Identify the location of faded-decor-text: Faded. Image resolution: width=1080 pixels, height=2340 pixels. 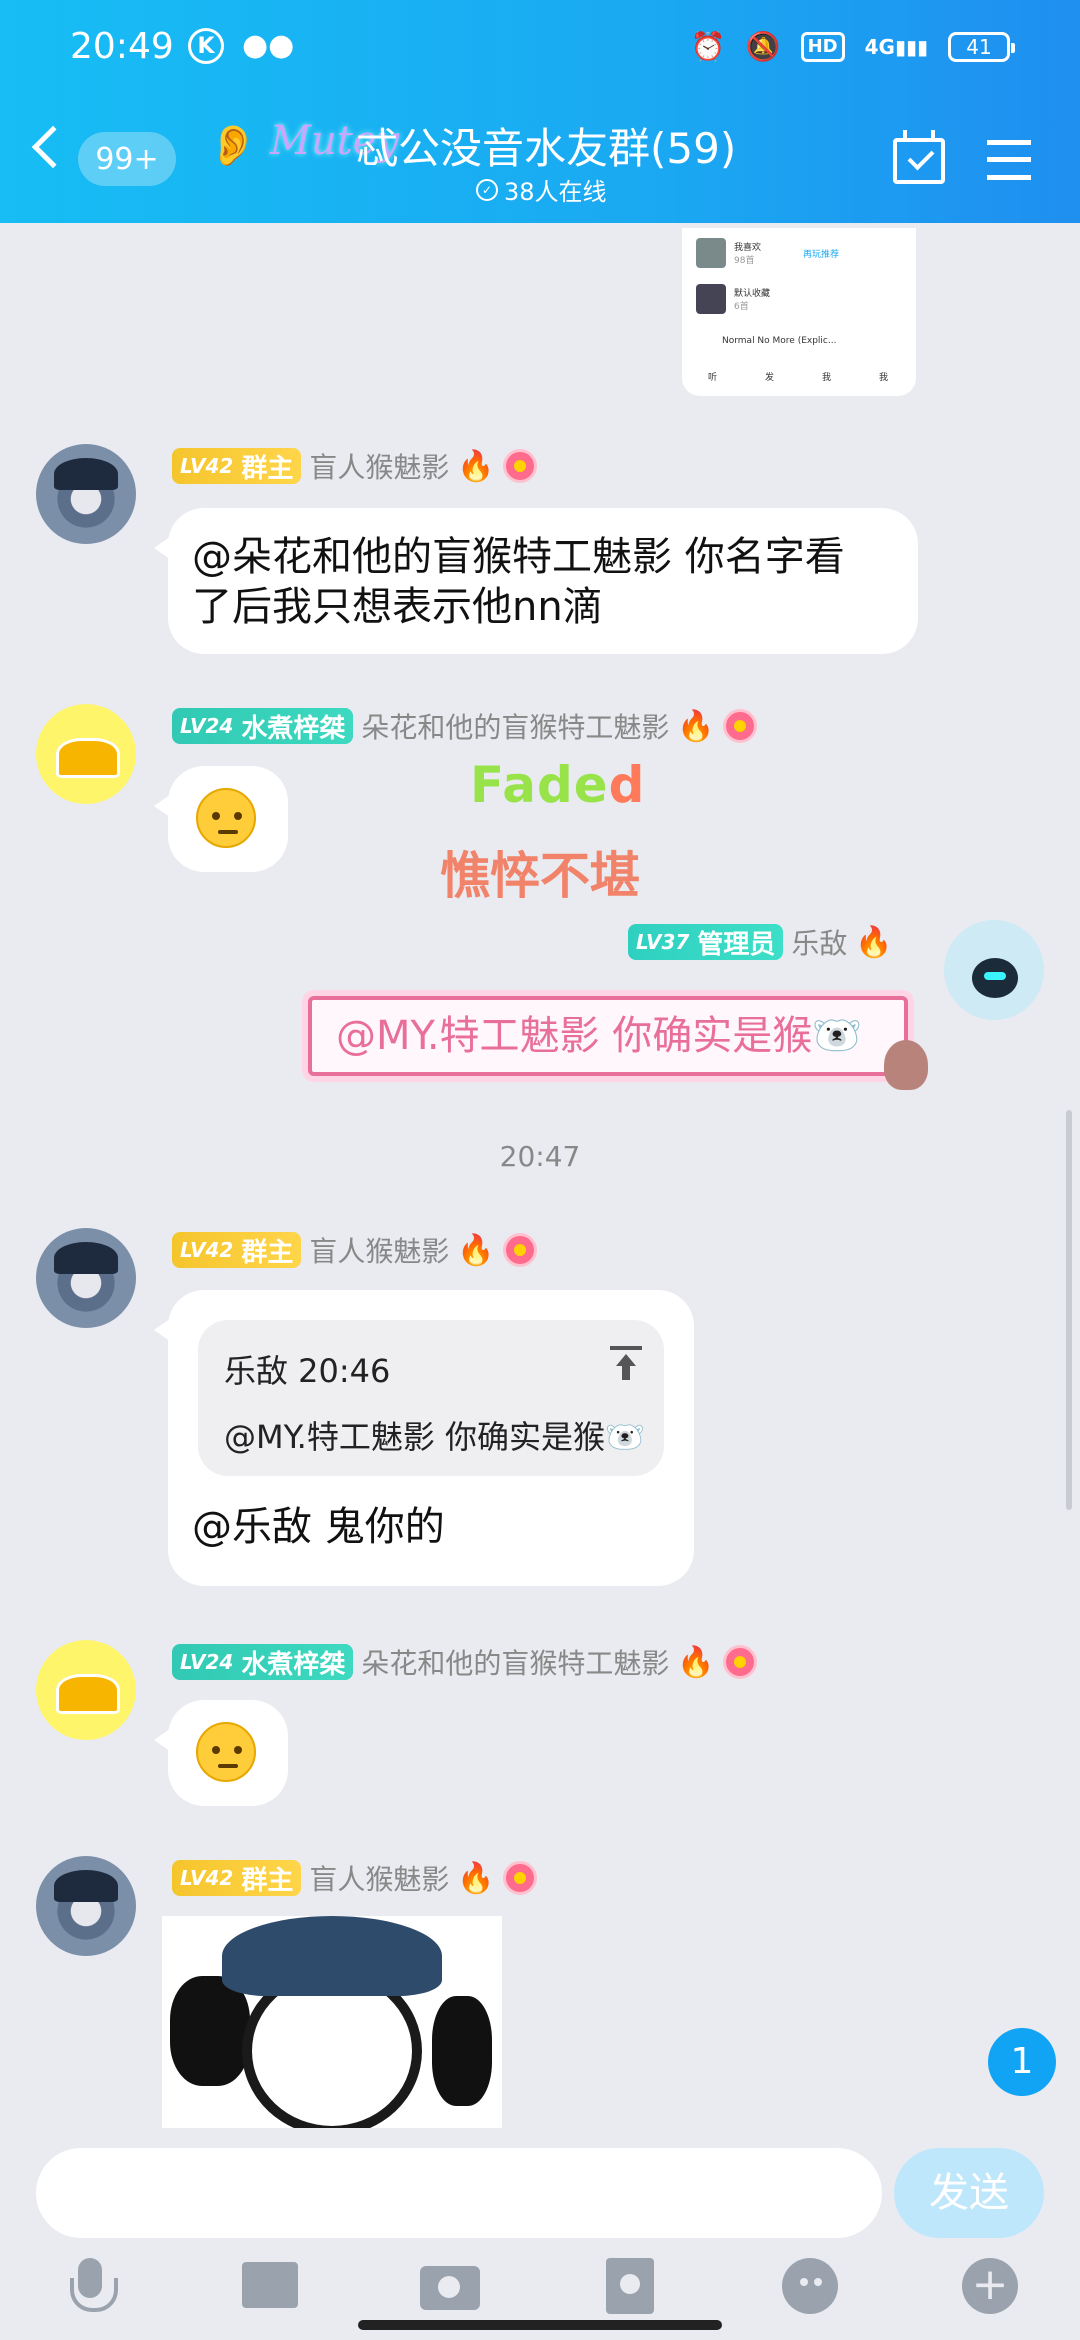
(558, 785).